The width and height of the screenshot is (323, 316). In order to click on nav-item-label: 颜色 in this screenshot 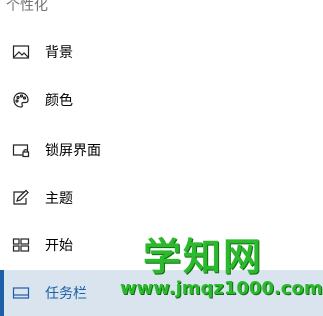, I will do `click(59, 101)`.